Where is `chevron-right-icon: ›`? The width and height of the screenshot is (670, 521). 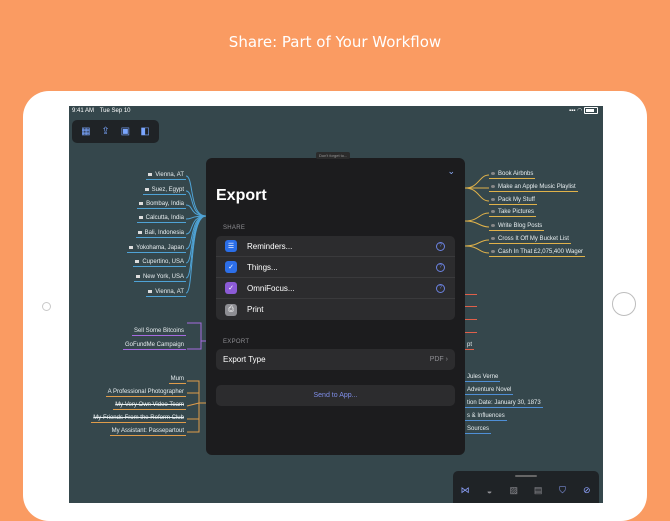 chevron-right-icon: › is located at coordinates (446, 359).